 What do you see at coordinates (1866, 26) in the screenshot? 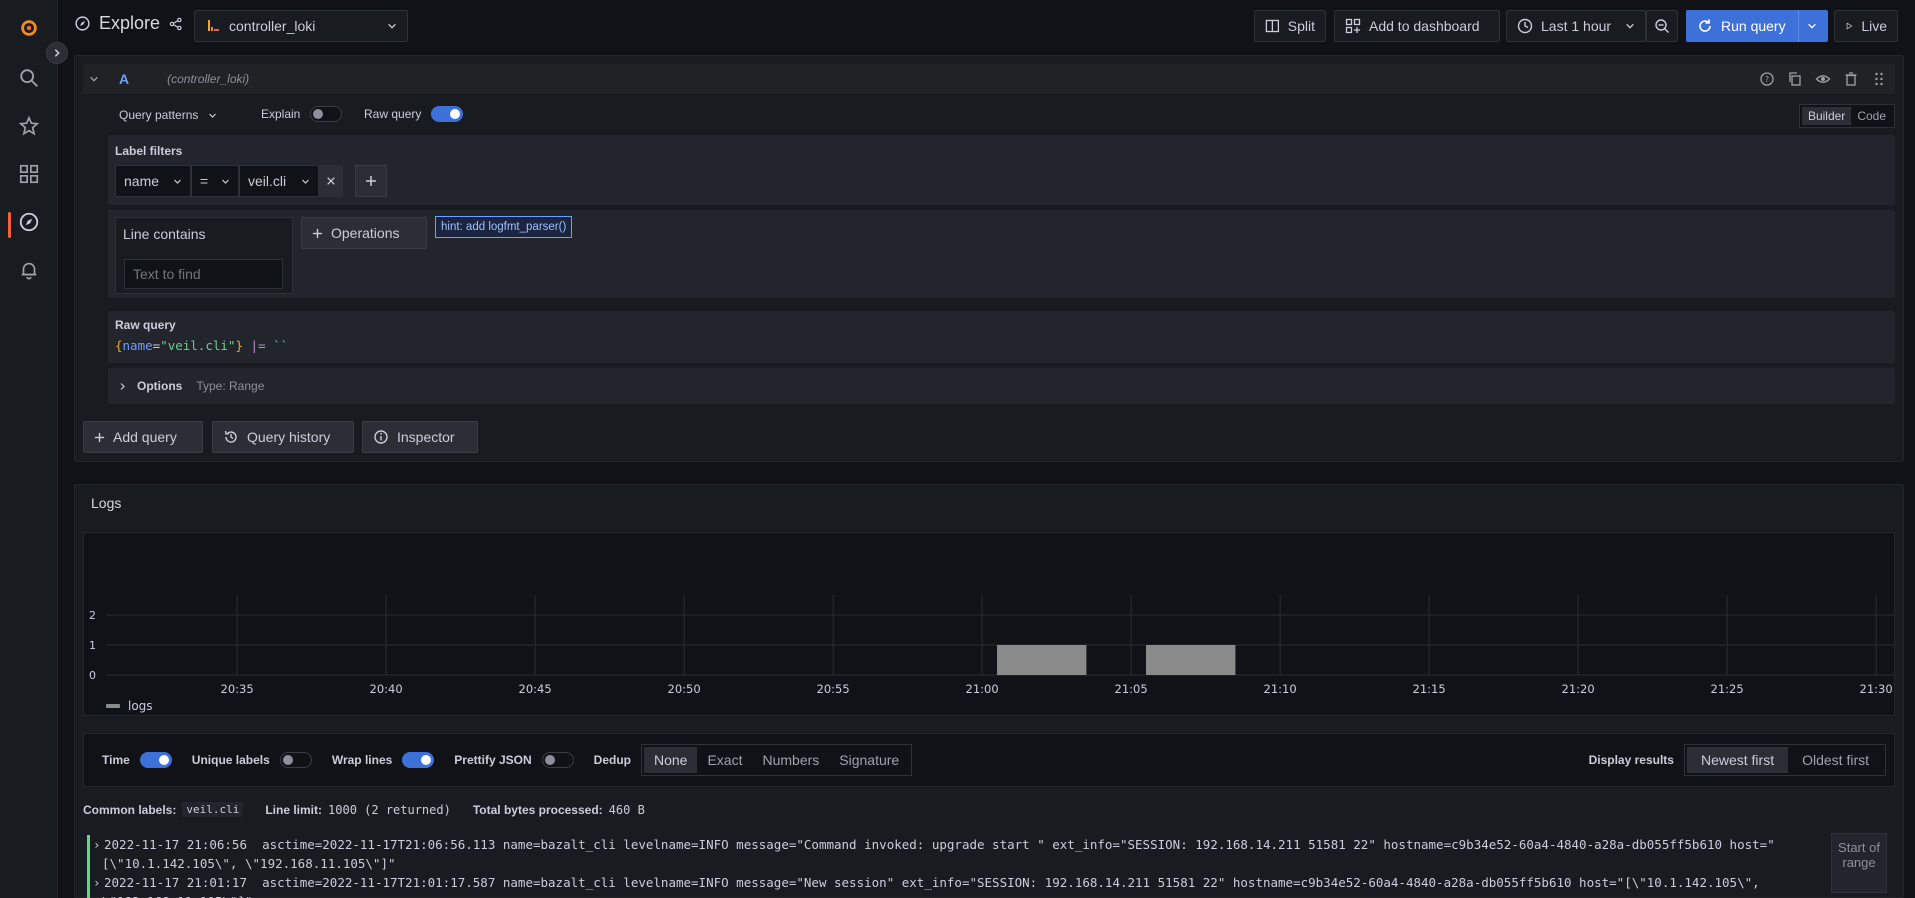
I see `live-button: Live` at bounding box center [1866, 26].